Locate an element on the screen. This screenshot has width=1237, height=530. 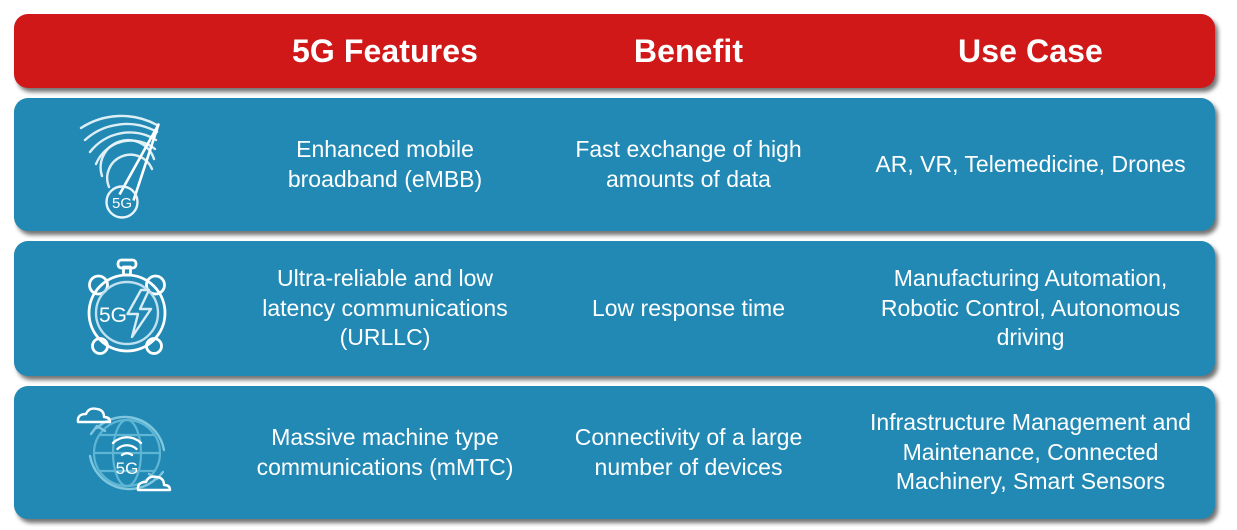
header-use-case: Use Case is located at coordinates (1030, 51).